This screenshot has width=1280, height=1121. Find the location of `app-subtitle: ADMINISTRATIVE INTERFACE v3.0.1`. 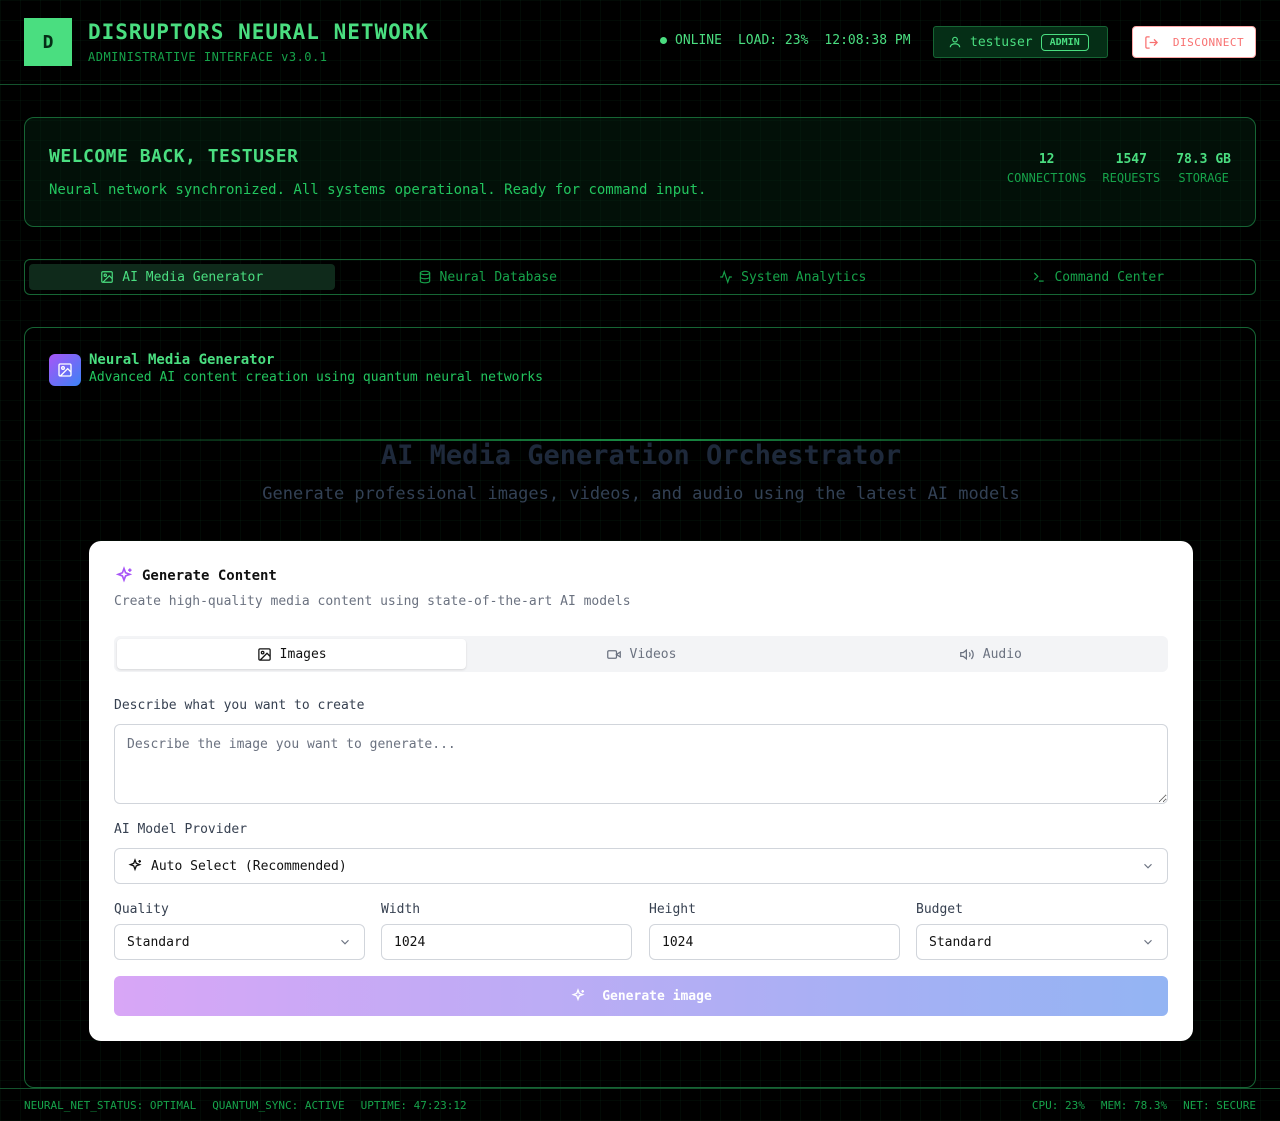

app-subtitle: ADMINISTRATIVE INTERFACE v3.0.1 is located at coordinates (208, 57).